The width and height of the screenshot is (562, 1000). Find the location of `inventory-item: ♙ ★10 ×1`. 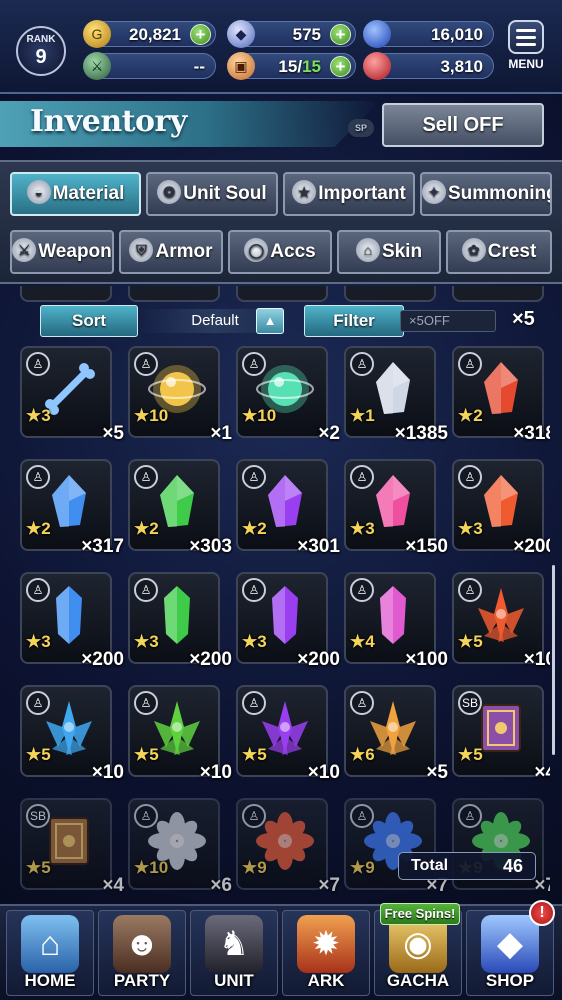

inventory-item: ♙ ★10 ×1 is located at coordinates (180, 395).